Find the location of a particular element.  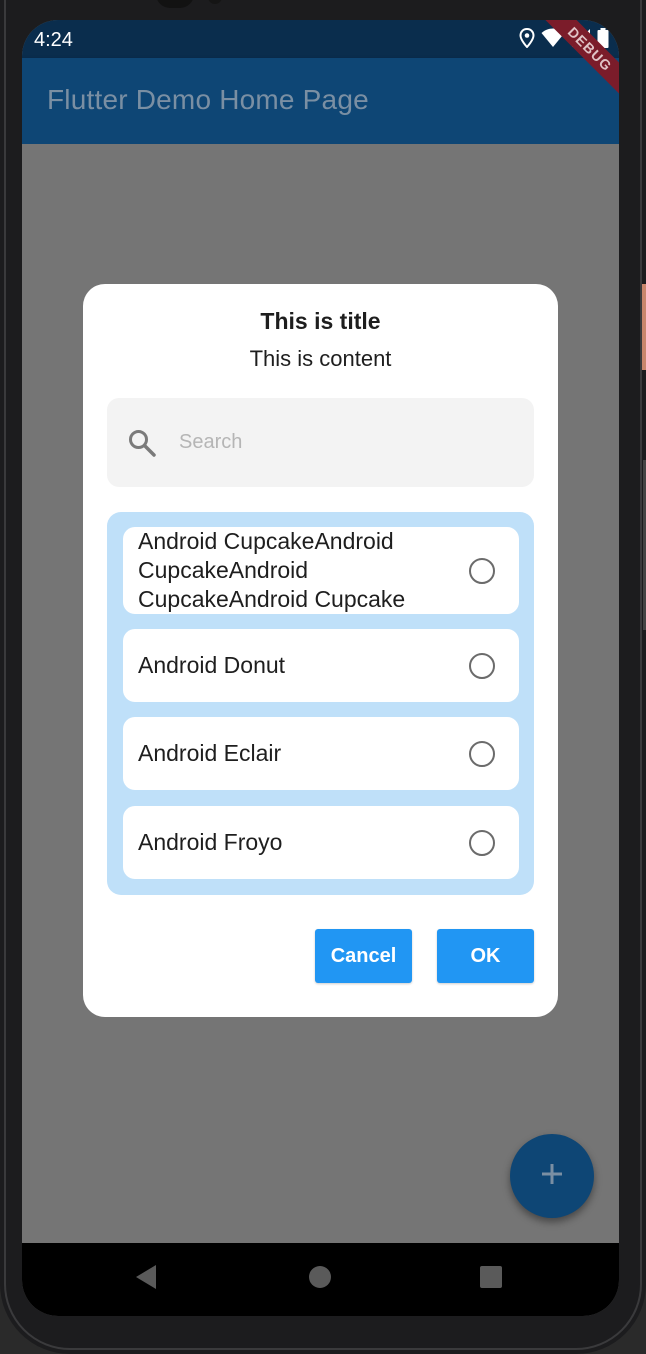

home-button is located at coordinates (320, 1279).